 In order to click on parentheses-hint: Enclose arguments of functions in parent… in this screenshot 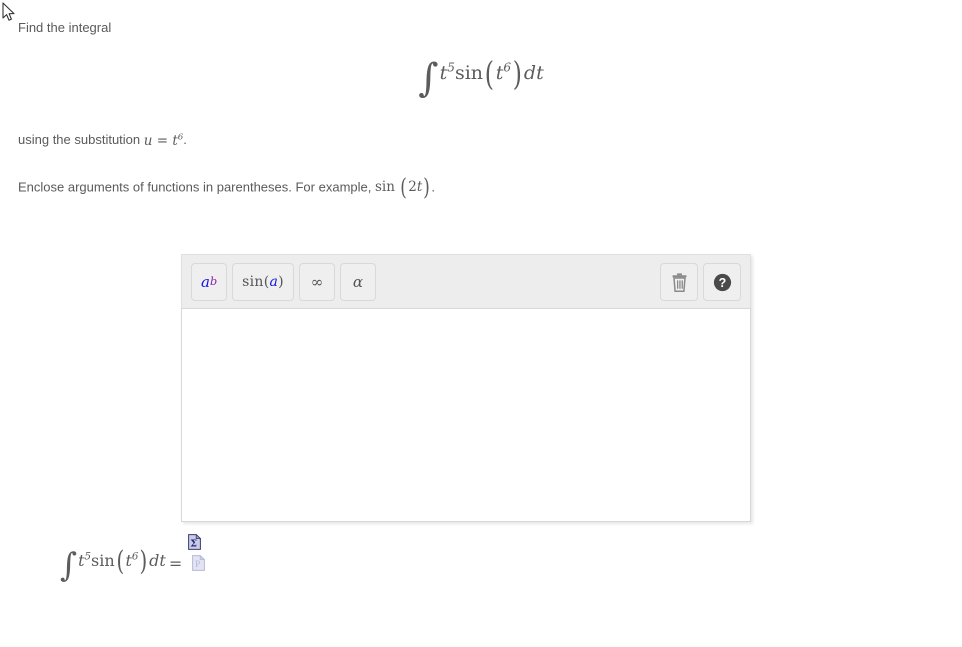, I will do `click(226, 187)`.